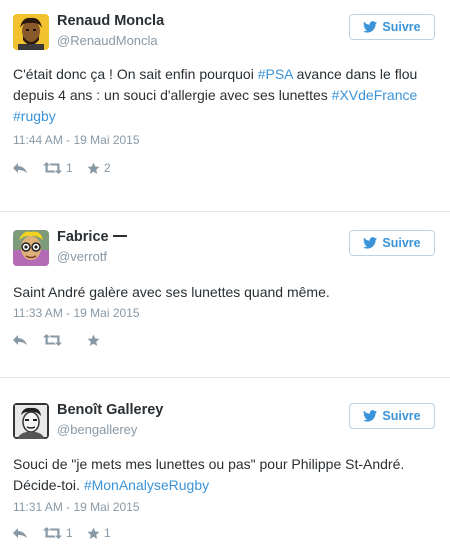  What do you see at coordinates (110, 410) in the screenshot?
I see `display-name: Benoît Gallerey` at bounding box center [110, 410].